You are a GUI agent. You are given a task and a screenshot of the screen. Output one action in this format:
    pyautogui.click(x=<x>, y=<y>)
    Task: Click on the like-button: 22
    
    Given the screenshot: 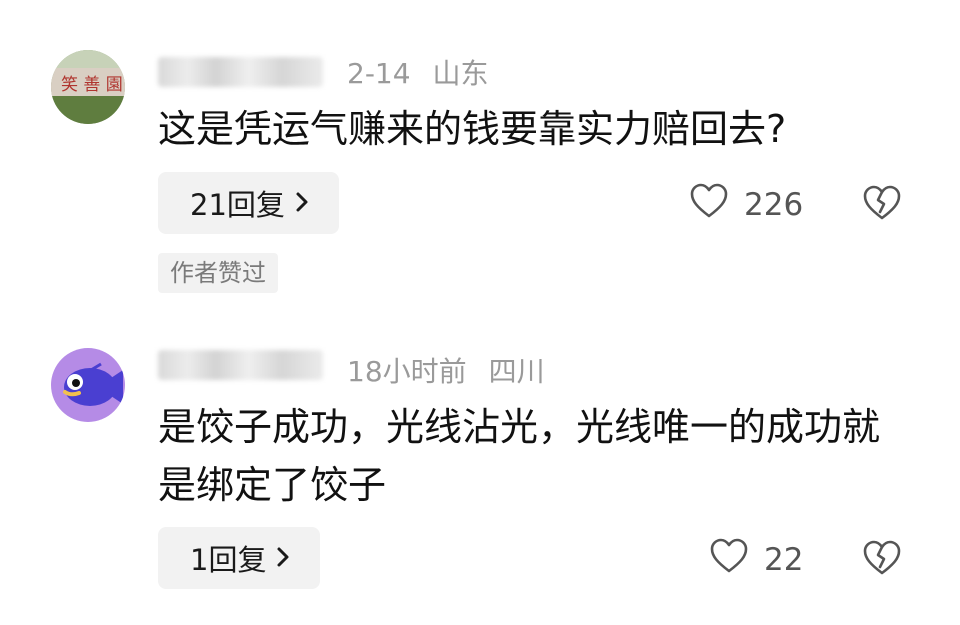 What is the action you would take?
    pyautogui.click(x=756, y=560)
    